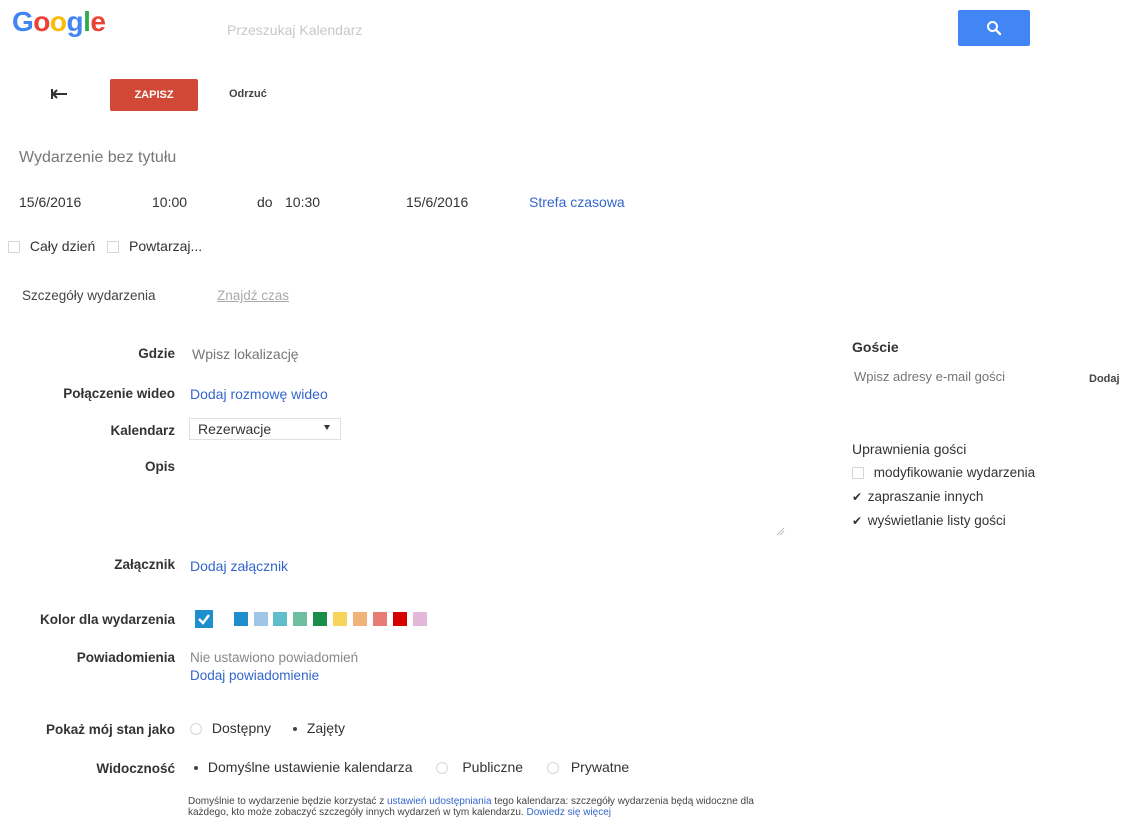  I want to click on logo-letter: l, so click(87, 21).